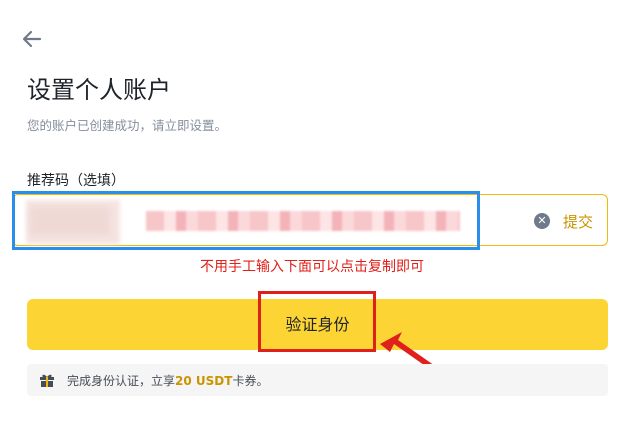 This screenshot has height=421, width=632. What do you see at coordinates (121, 381) in the screenshot?
I see `promo-text-before: 完成身份认证，立享` at bounding box center [121, 381].